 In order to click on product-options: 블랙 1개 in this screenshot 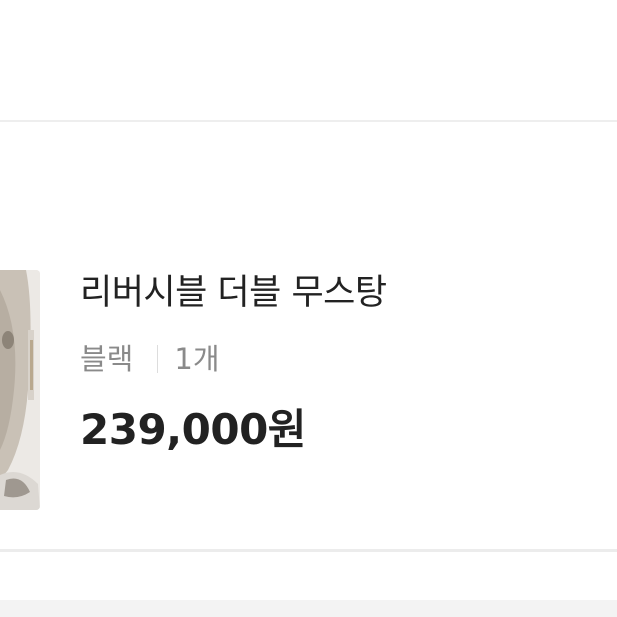, I will do `click(150, 359)`.